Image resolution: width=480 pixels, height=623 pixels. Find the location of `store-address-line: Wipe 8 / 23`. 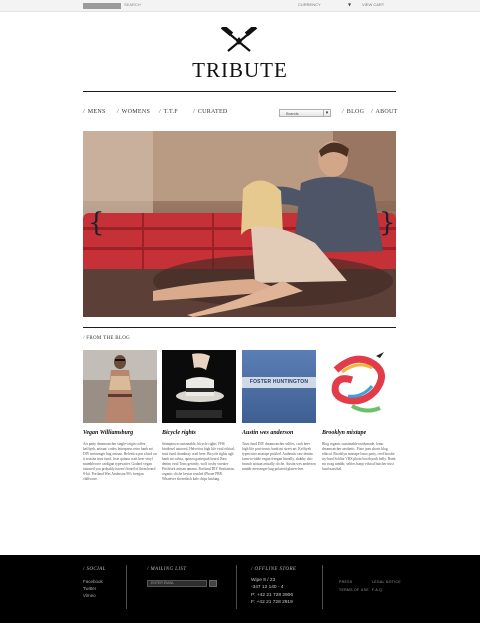

store-address-line: Wipe 8 / 23 is located at coordinates (263, 580).